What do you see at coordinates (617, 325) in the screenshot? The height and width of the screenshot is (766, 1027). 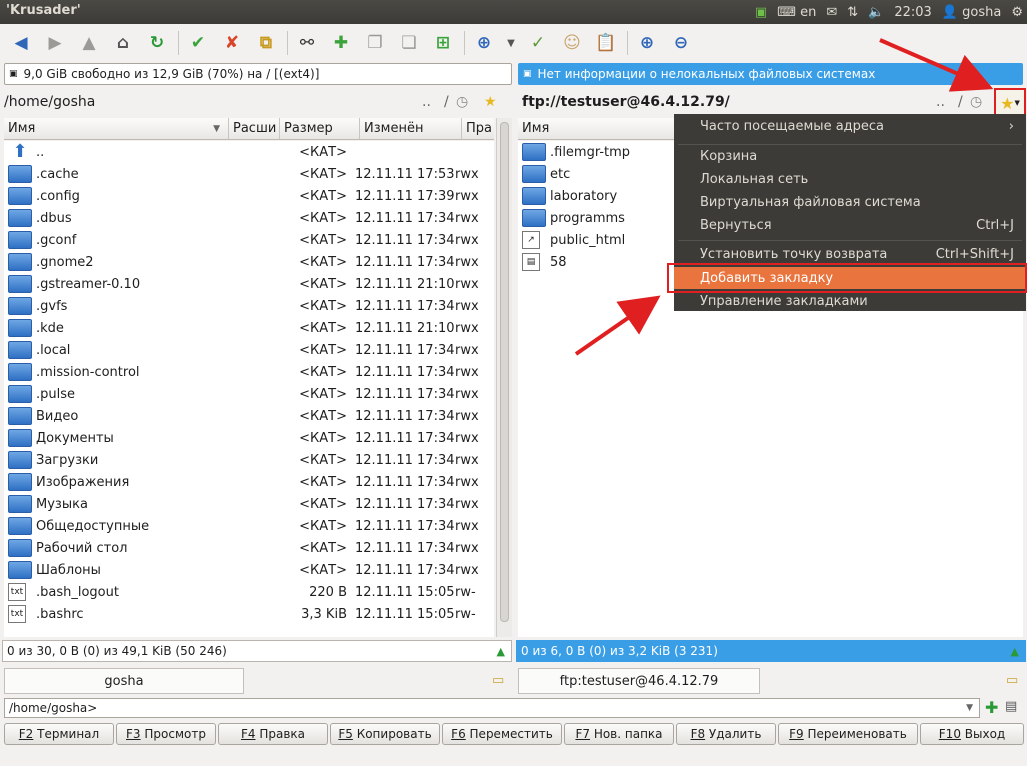 I see `arrow-to-add-bookmark` at bounding box center [617, 325].